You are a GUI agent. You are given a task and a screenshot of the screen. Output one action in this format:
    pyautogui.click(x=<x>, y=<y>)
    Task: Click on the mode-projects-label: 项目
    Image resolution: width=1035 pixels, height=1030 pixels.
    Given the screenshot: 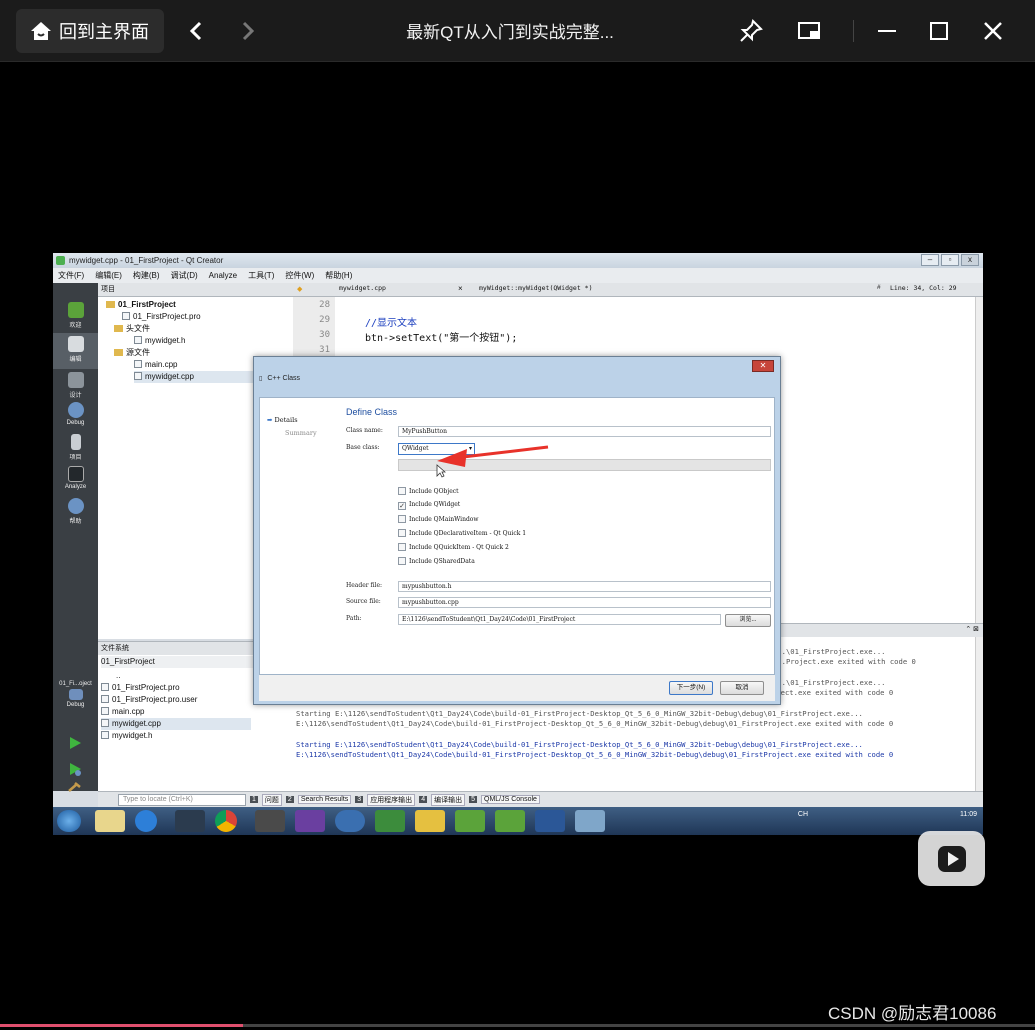 What is the action you would take?
    pyautogui.click(x=75, y=458)
    